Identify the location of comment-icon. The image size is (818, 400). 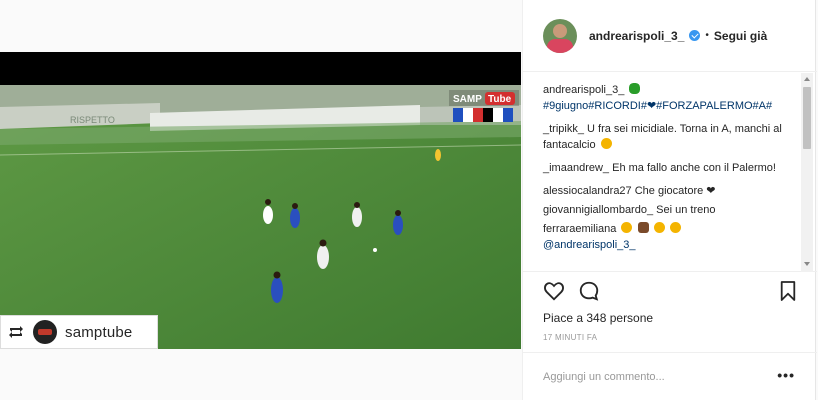
(589, 291).